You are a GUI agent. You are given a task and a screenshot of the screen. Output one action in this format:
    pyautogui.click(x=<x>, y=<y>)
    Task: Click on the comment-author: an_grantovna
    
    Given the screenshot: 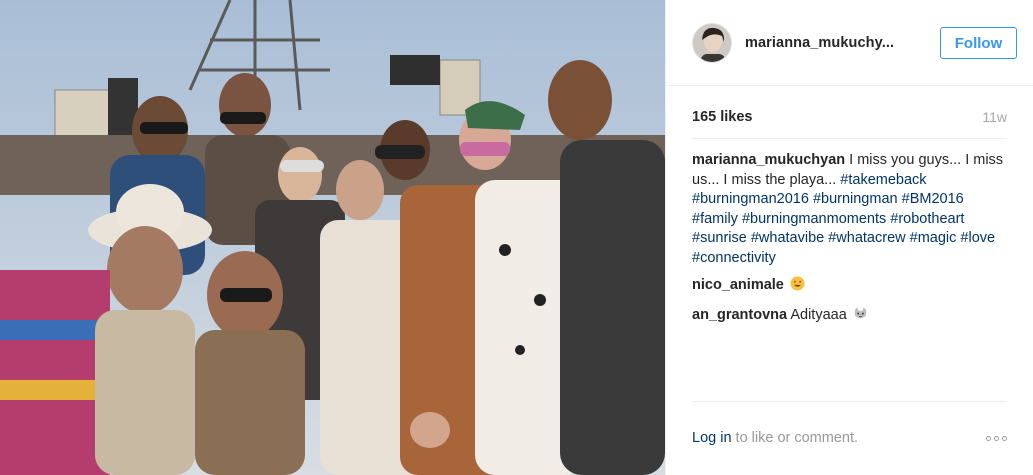 What is the action you would take?
    pyautogui.click(x=739, y=315)
    